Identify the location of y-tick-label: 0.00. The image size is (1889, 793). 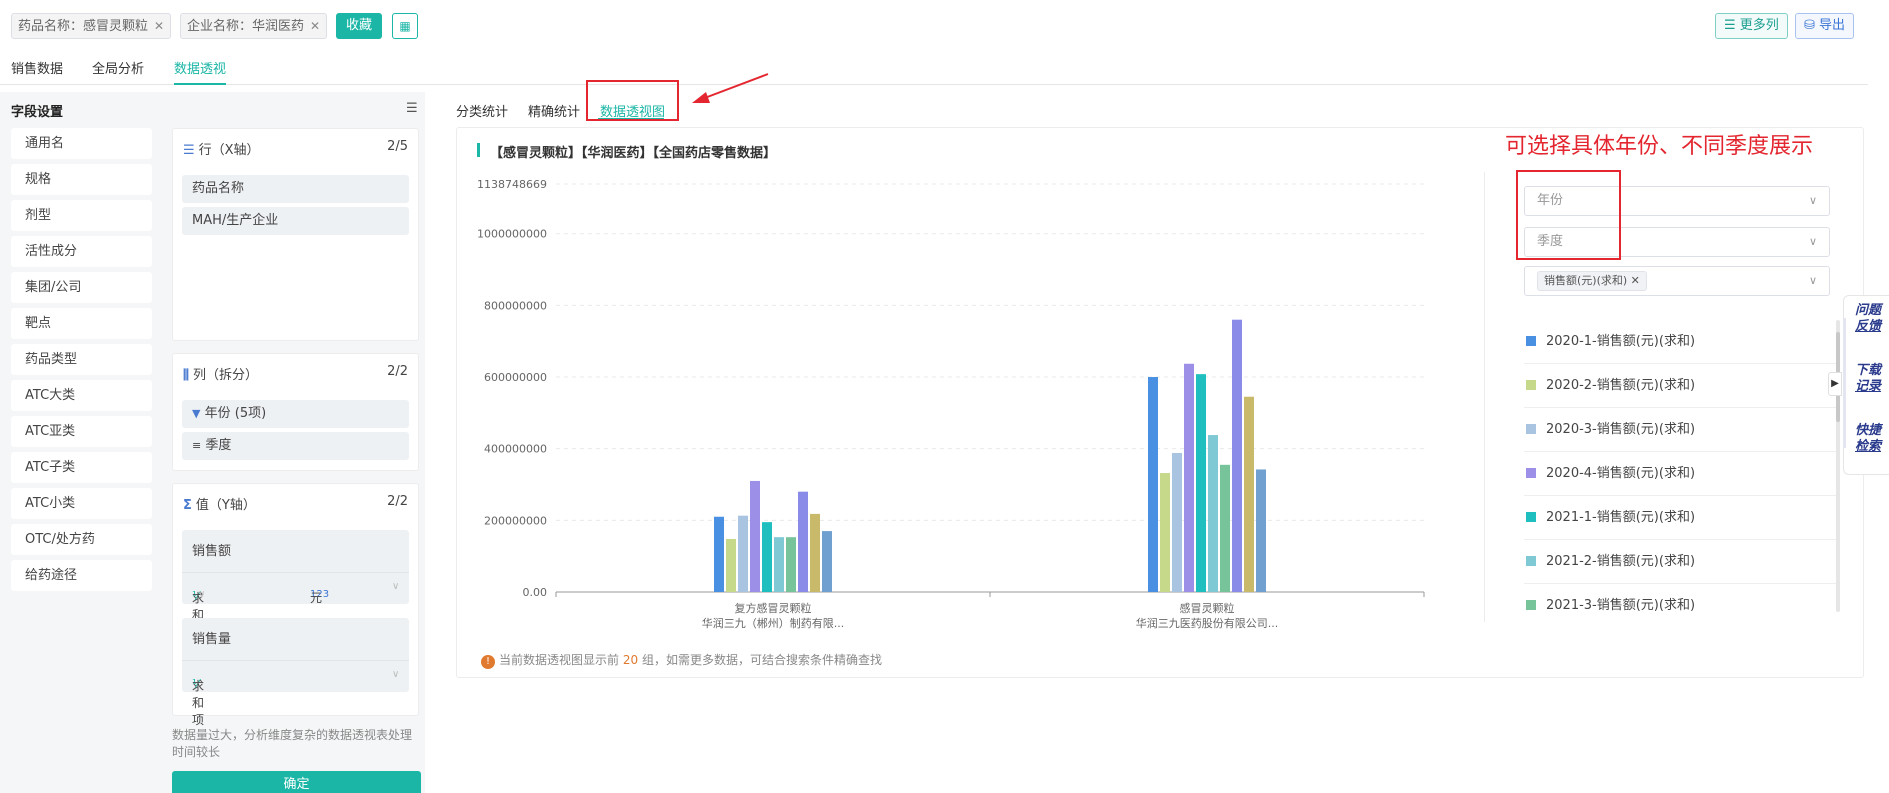
(535, 592).